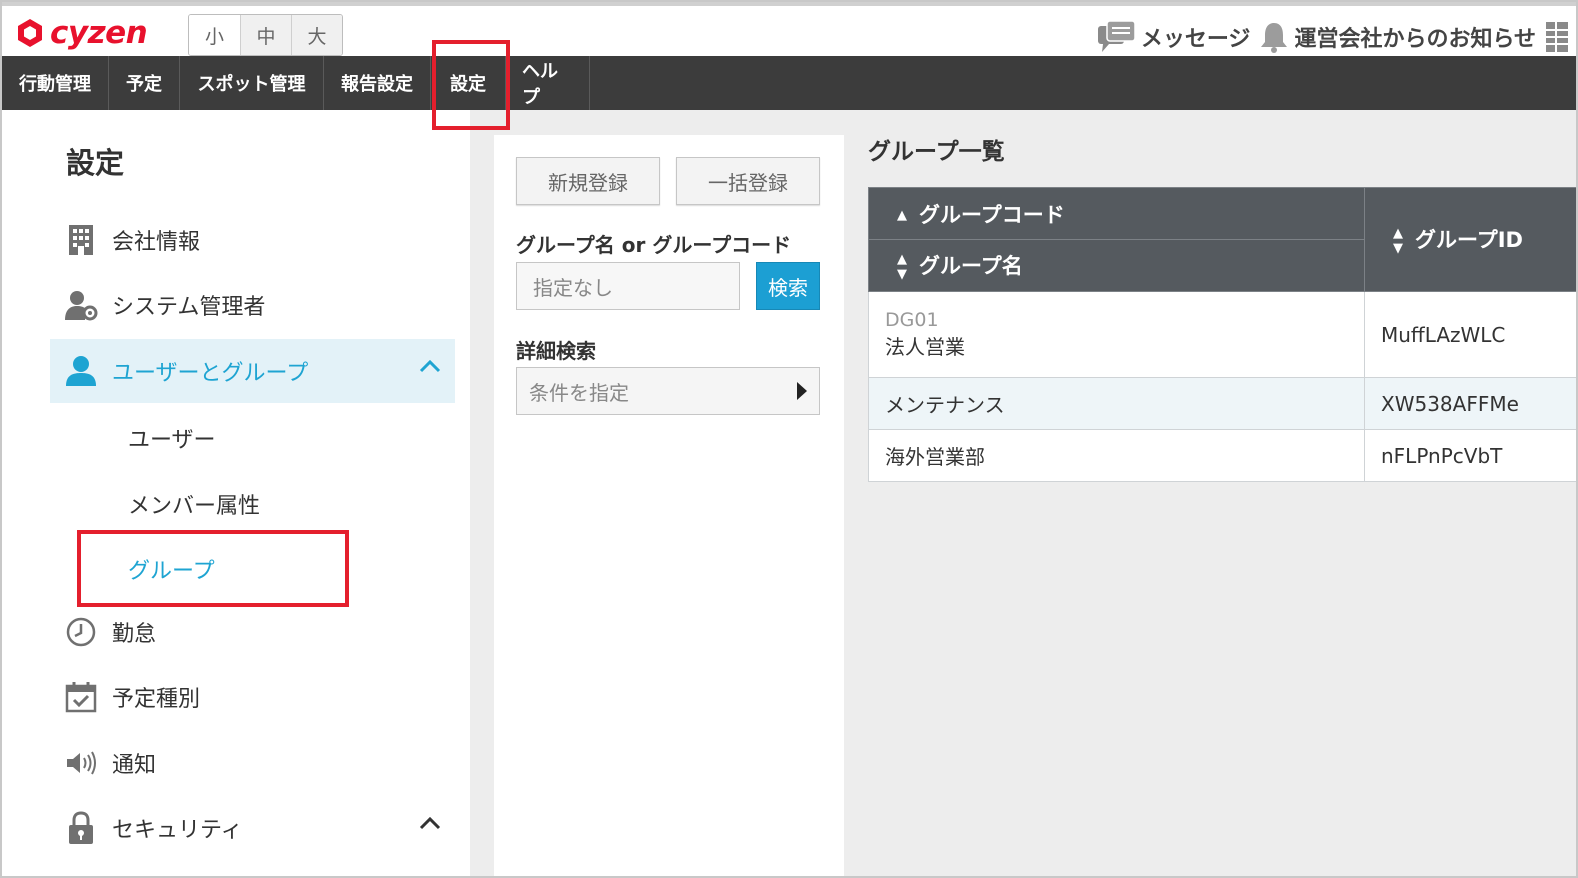  What do you see at coordinates (471, 85) in the screenshot?
I see `highlight-box-settings` at bounding box center [471, 85].